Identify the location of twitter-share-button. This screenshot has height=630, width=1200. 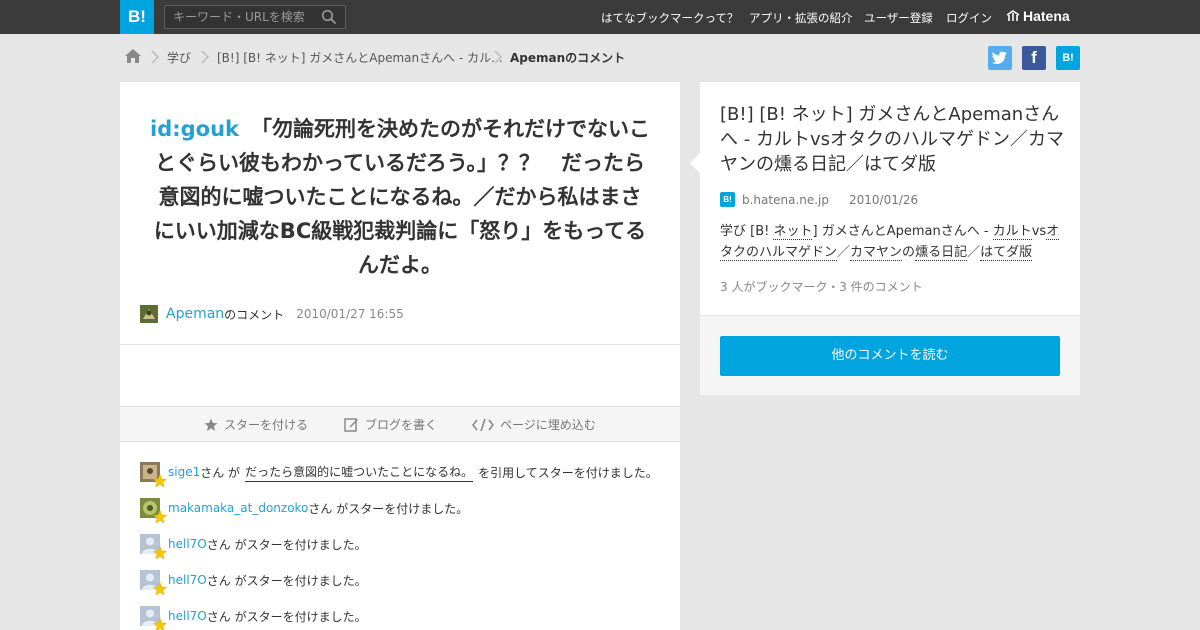
(1000, 58).